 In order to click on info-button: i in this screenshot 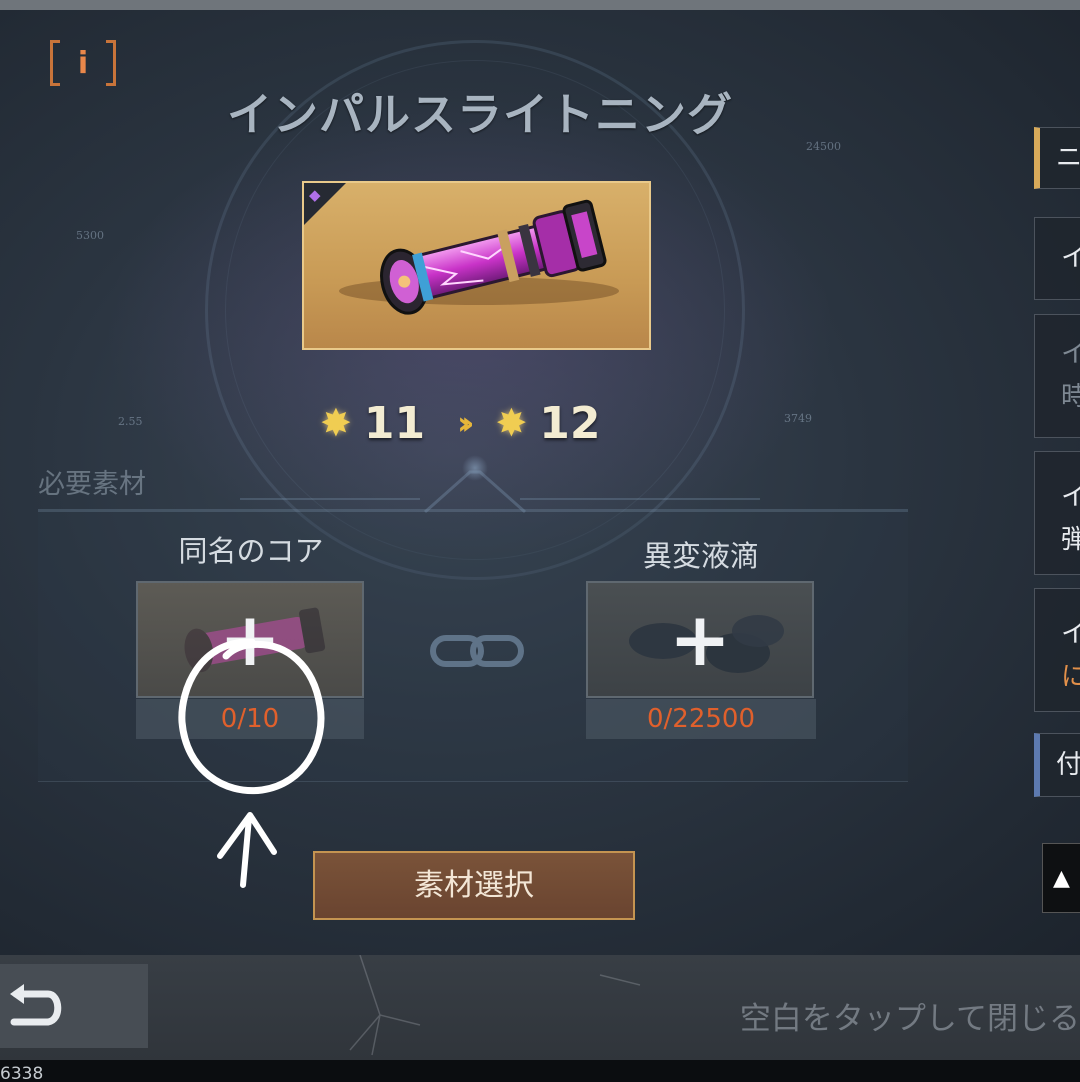, I will do `click(83, 63)`.